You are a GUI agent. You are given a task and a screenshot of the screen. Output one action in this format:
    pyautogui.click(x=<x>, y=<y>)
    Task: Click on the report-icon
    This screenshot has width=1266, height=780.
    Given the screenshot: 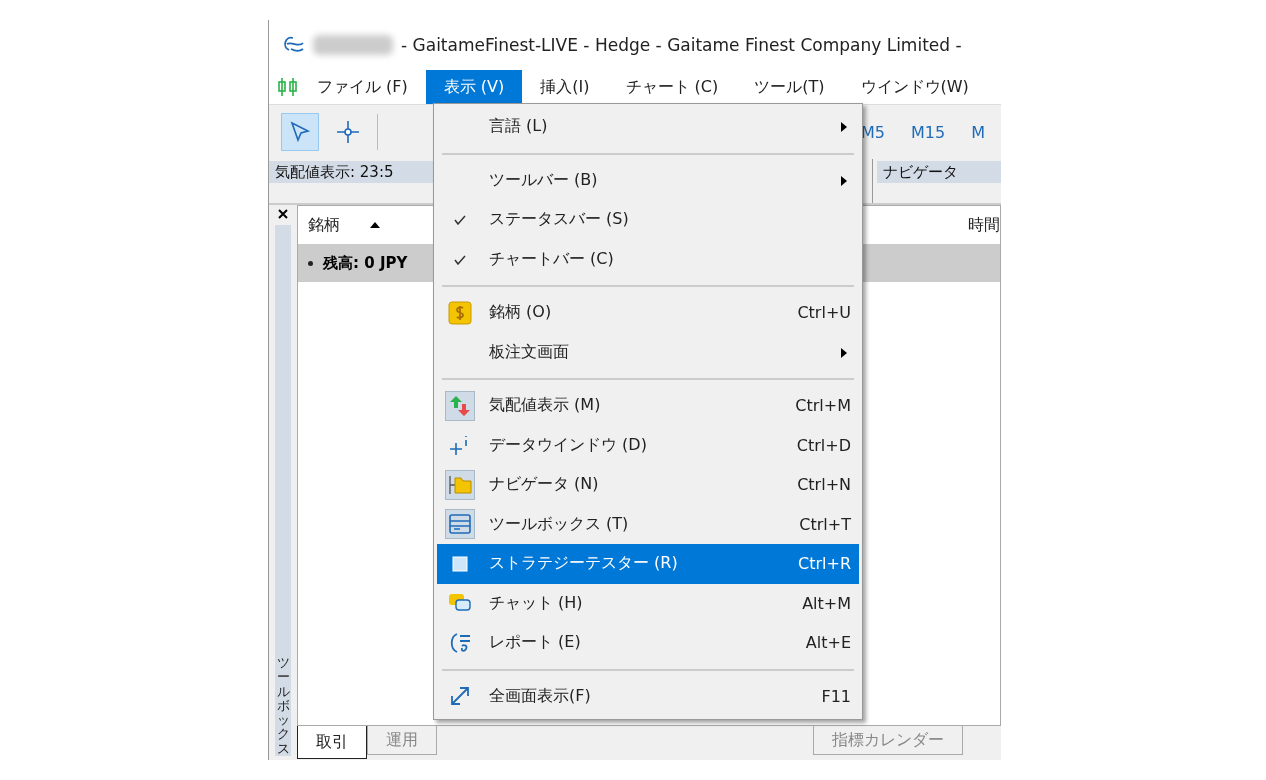 What is the action you would take?
    pyautogui.click(x=460, y=642)
    